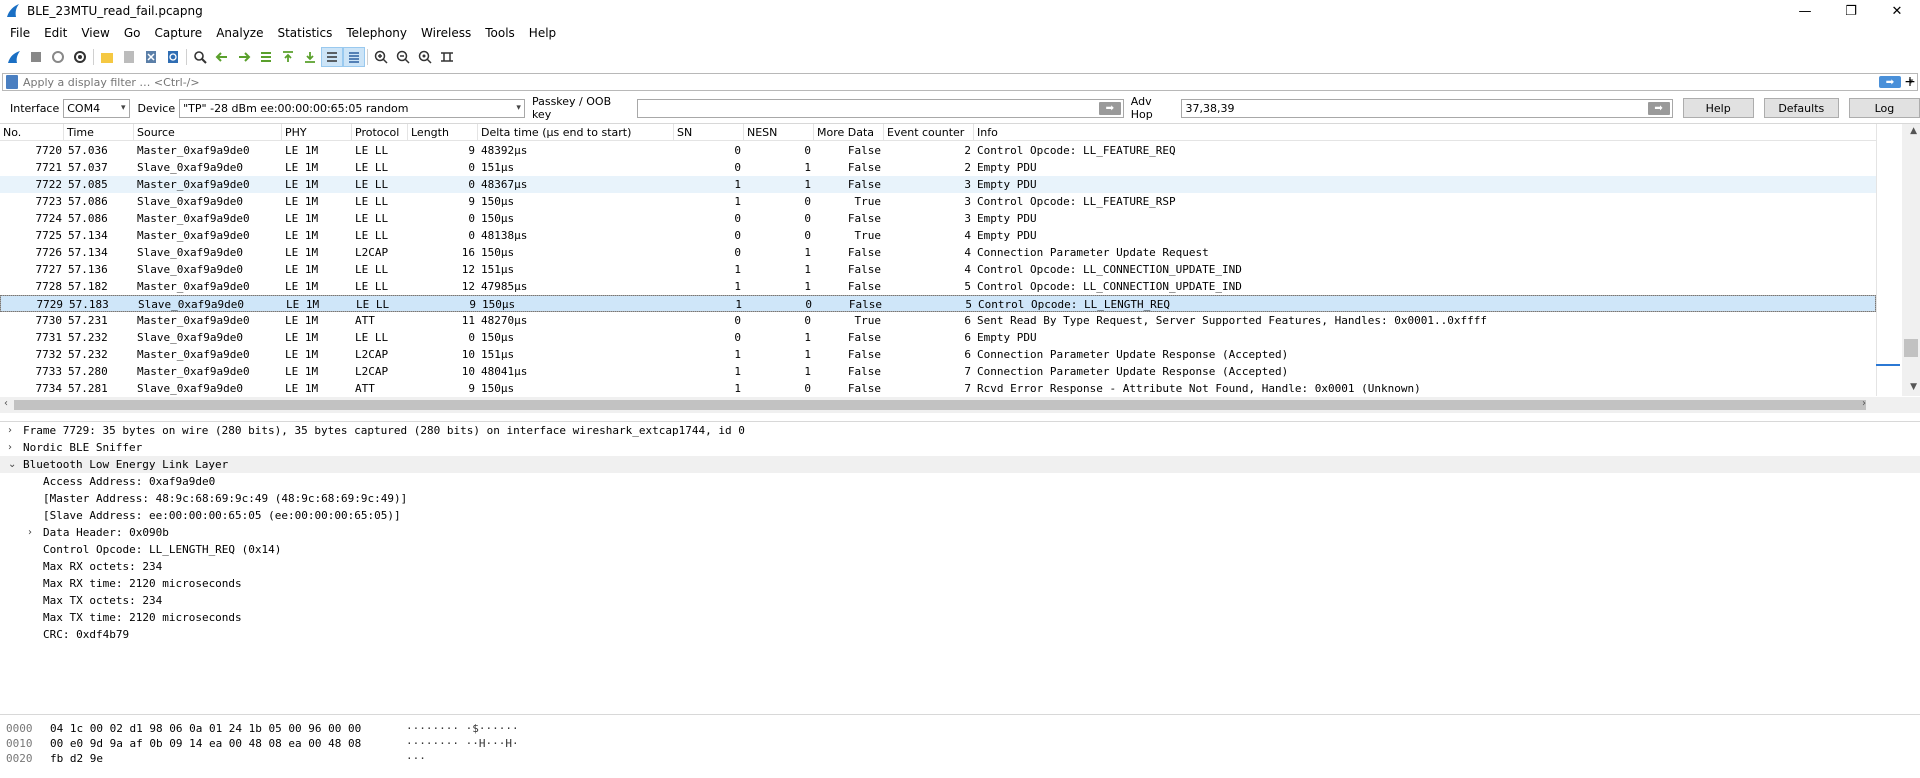  Describe the element at coordinates (960, 549) in the screenshot. I see `detail-tree-item: Control Opcode: LL_LENGTH_REQ (0x14)` at that location.